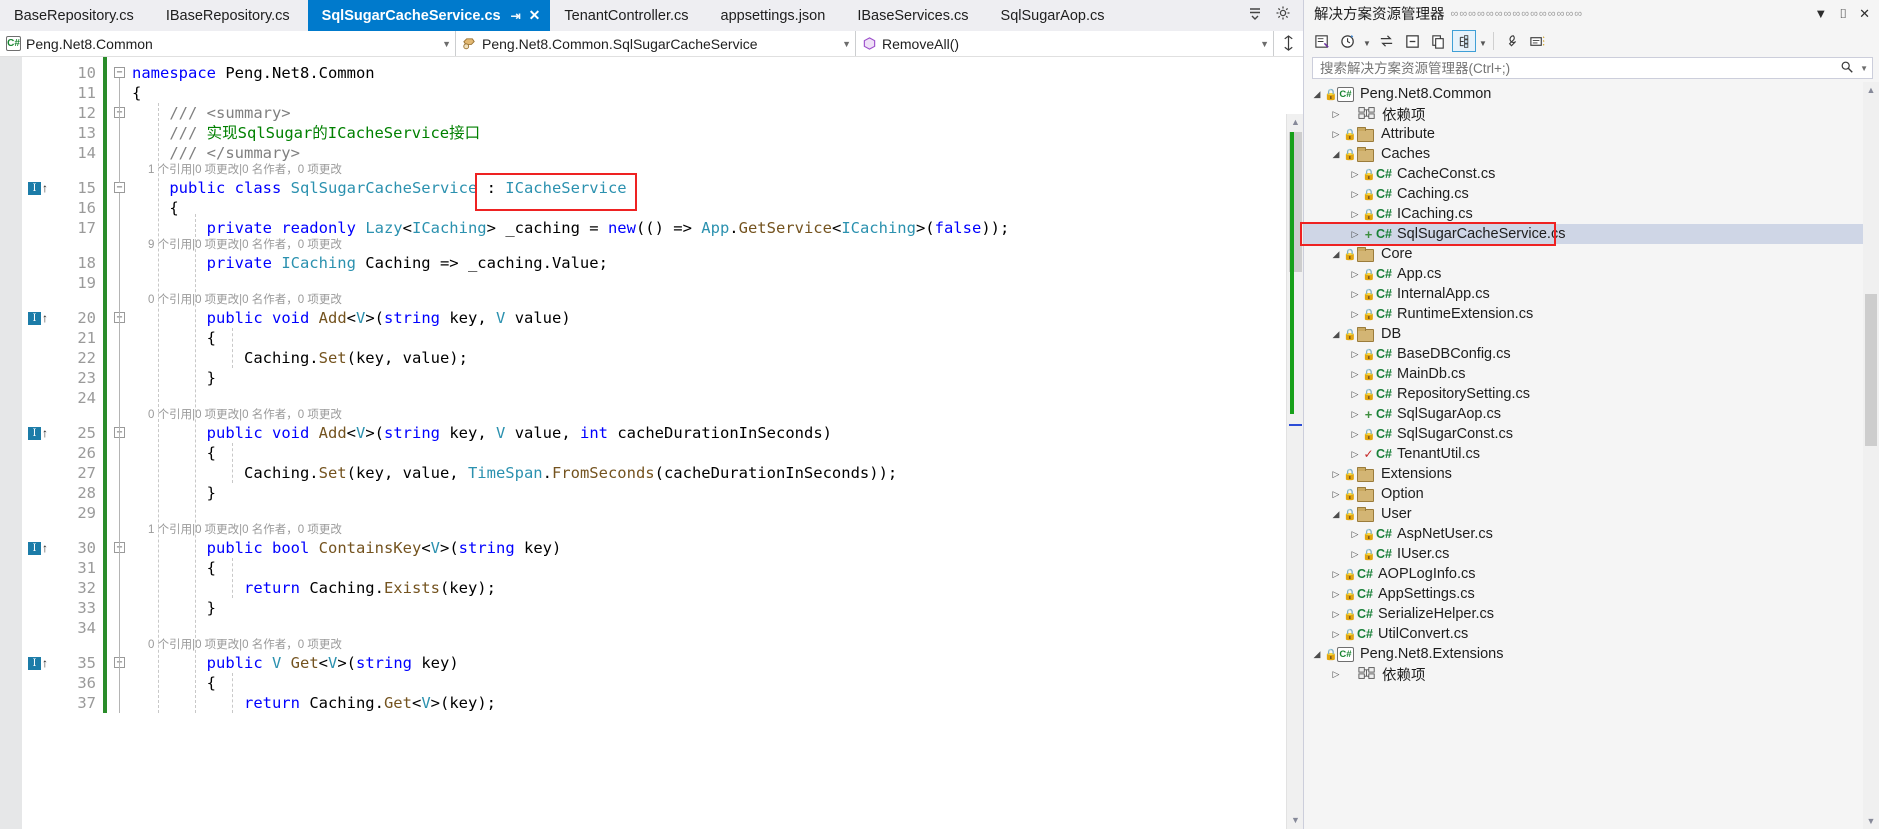 The image size is (1879, 829). Describe the element at coordinates (1295, 122) in the screenshot. I see `scroll-up-arrow: ▲` at that location.